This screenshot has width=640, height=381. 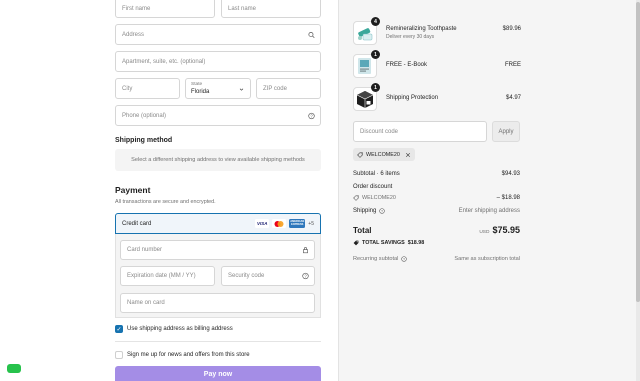 I want to click on phone-field: Phone (optional) ?, so click(x=218, y=115).